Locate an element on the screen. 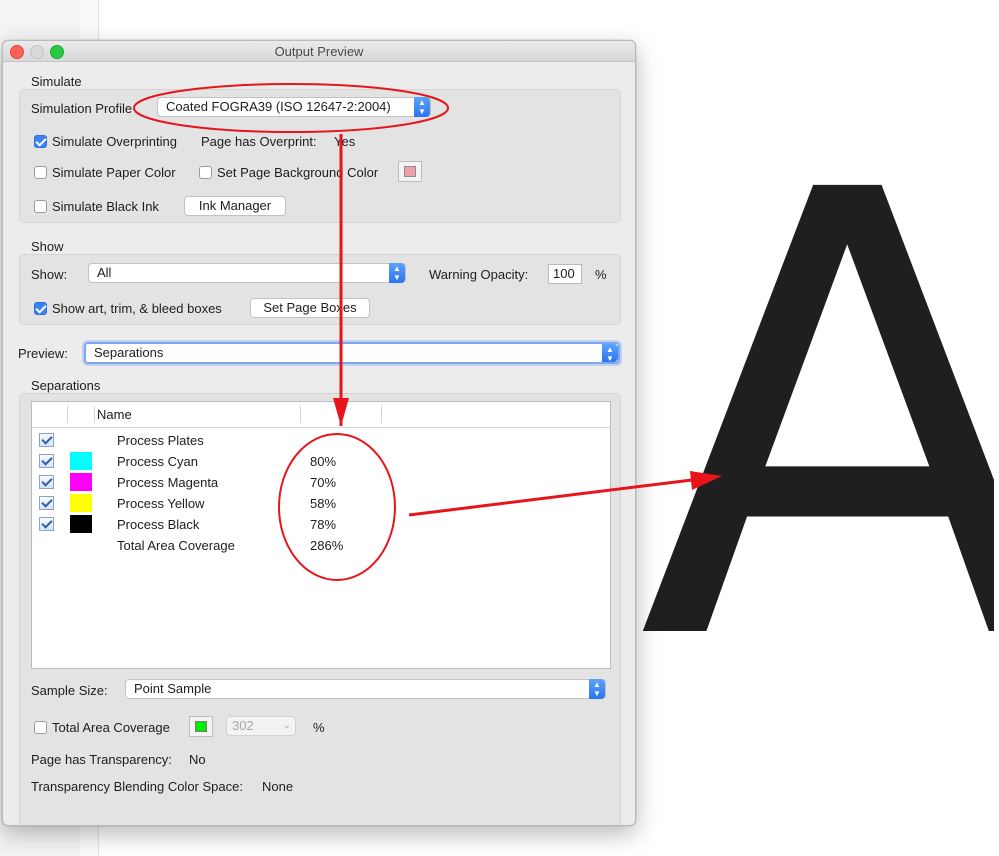  page-overprint-value: Yes is located at coordinates (345, 141).